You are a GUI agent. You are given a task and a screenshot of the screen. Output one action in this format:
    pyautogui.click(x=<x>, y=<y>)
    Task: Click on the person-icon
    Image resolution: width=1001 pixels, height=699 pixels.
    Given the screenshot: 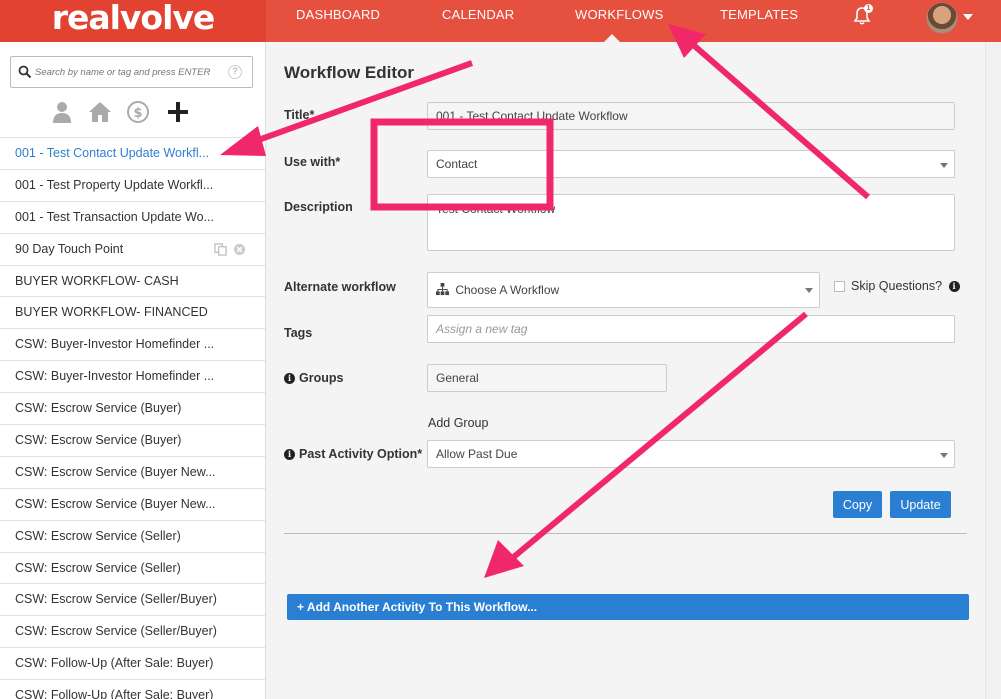 What is the action you would take?
    pyautogui.click(x=62, y=112)
    